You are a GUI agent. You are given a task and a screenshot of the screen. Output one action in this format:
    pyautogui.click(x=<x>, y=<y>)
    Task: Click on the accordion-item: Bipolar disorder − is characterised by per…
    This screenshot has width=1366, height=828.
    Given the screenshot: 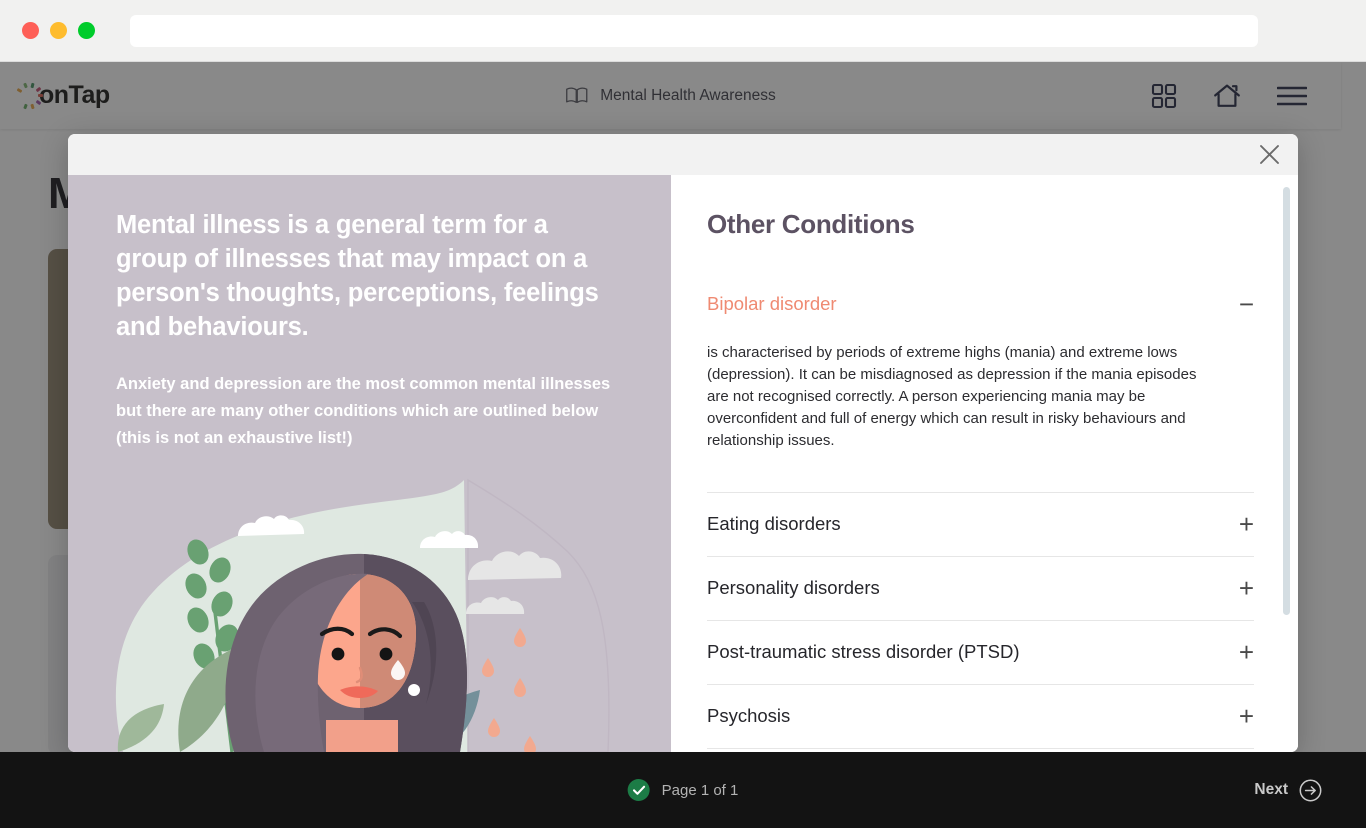 What is the action you would take?
    pyautogui.click(x=980, y=383)
    